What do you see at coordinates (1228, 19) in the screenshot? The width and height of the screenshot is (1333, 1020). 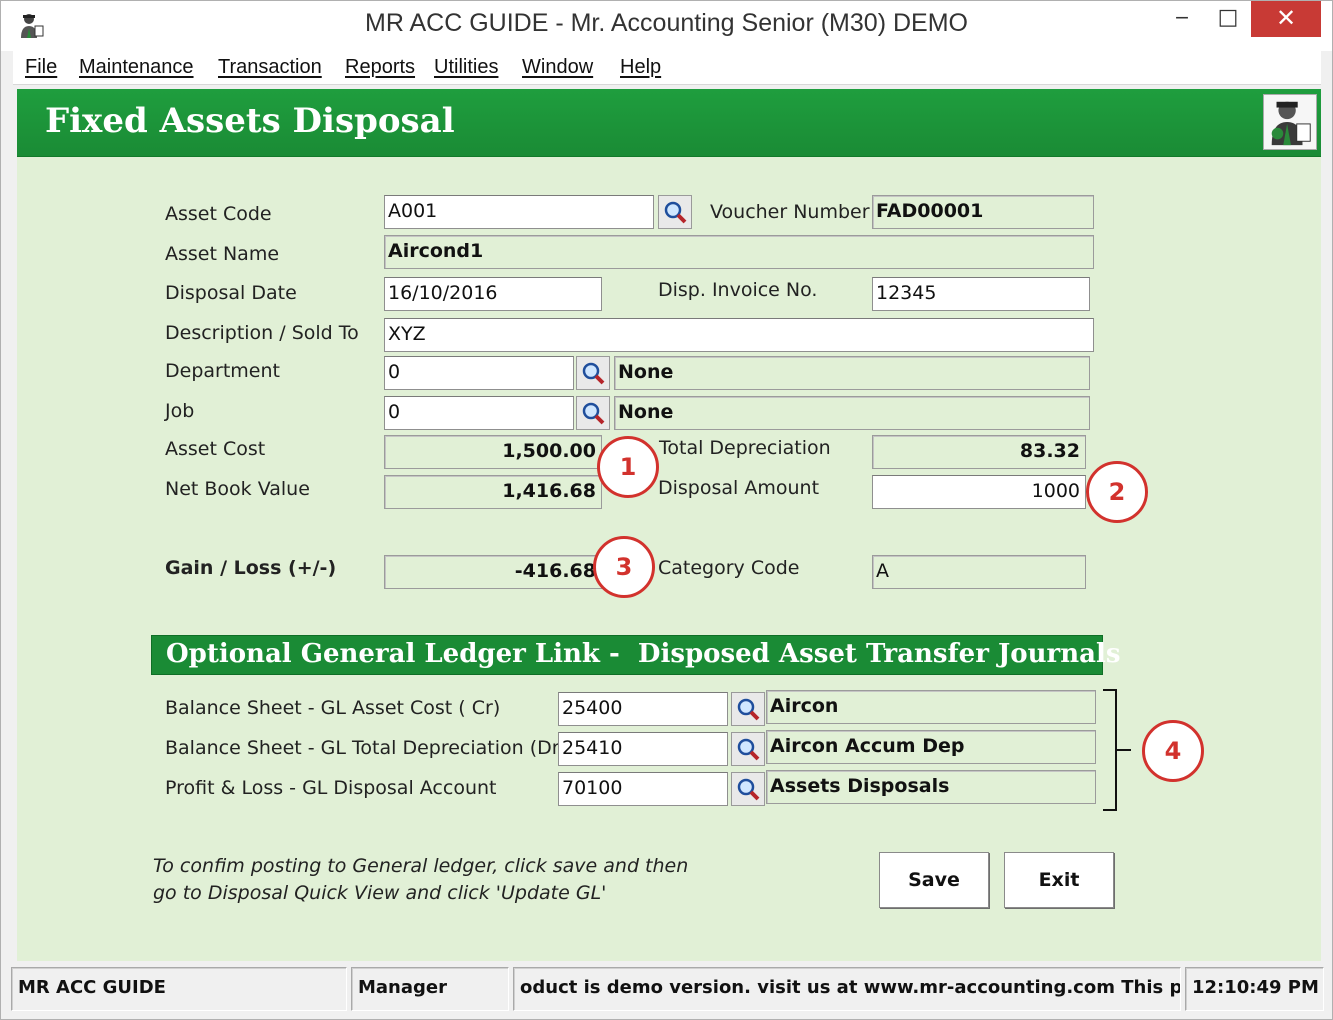 I see `maximize-button: □` at bounding box center [1228, 19].